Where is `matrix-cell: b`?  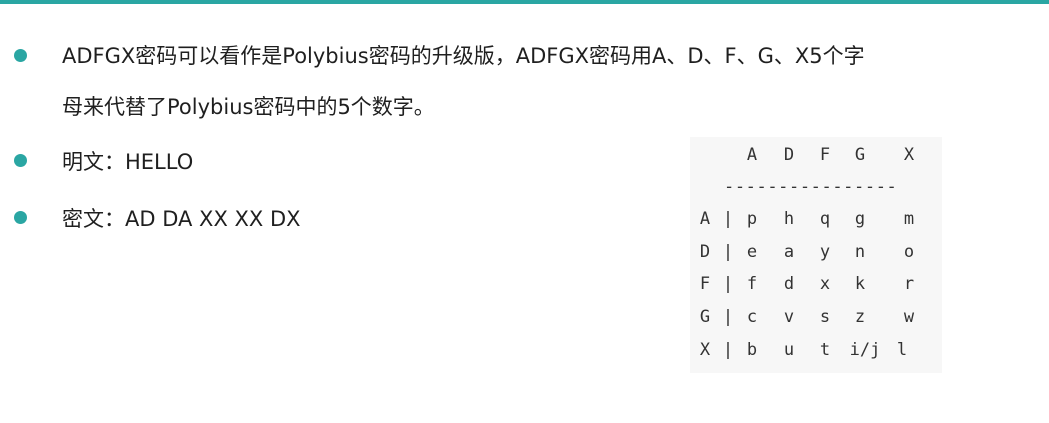
matrix-cell: b is located at coordinates (752, 350).